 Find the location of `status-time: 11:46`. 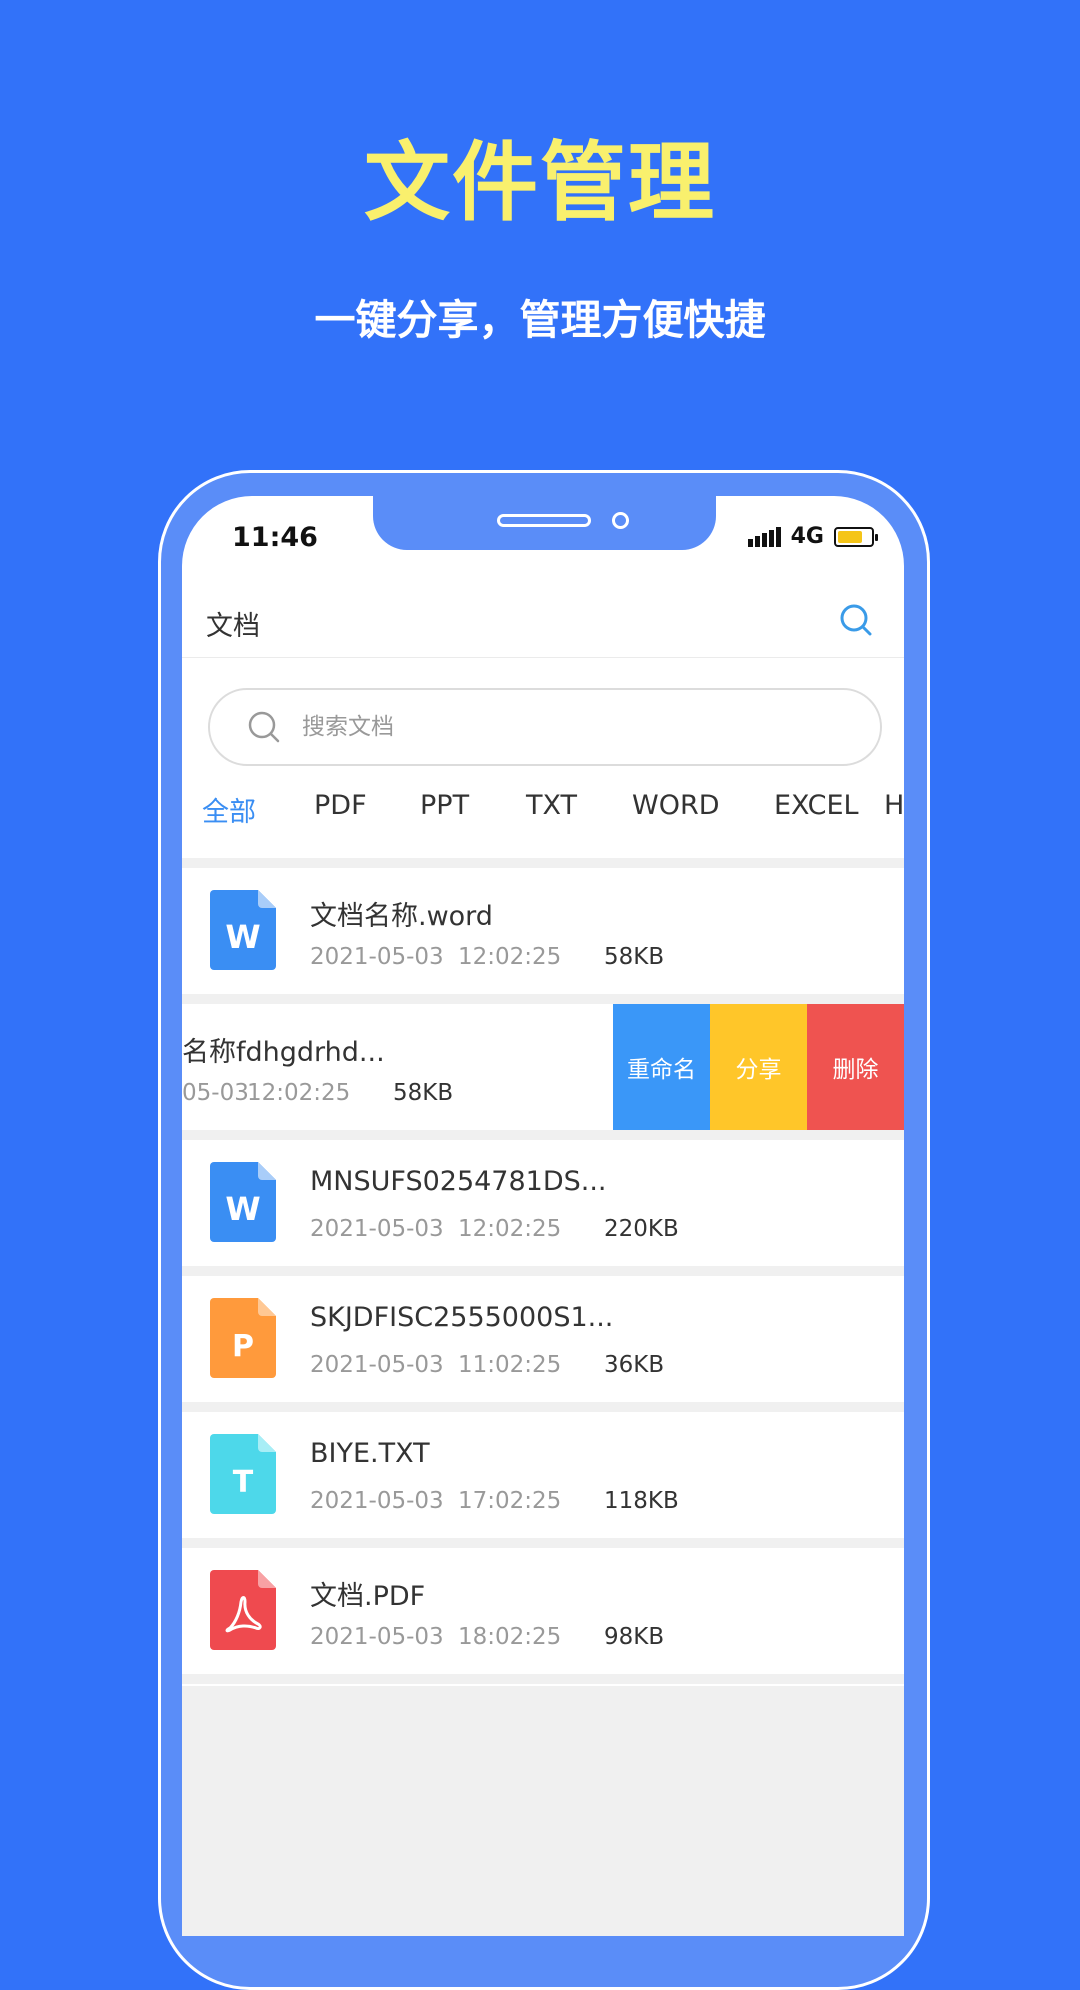

status-time: 11:46 is located at coordinates (275, 537).